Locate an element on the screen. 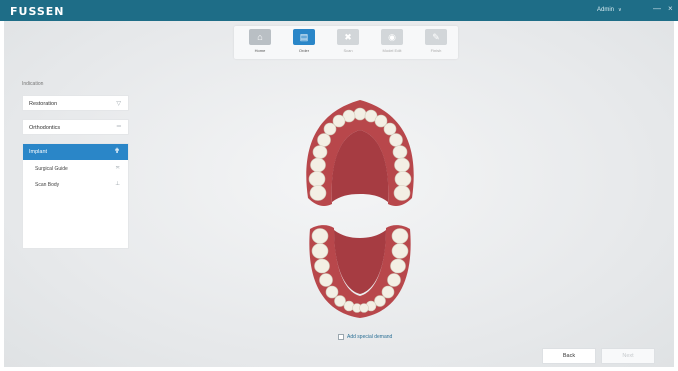  order-icon: ▤ is located at coordinates (304, 37).